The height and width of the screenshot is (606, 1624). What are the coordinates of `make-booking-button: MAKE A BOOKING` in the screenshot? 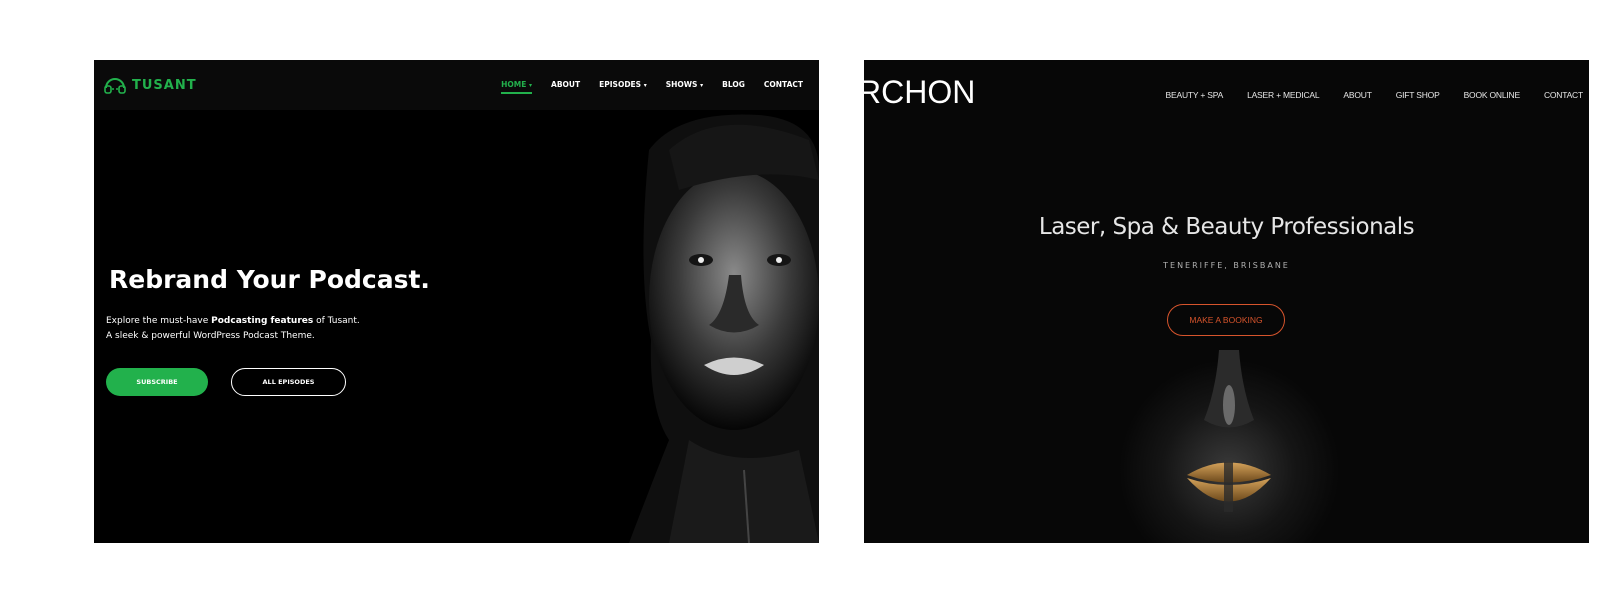 It's located at (1226, 320).